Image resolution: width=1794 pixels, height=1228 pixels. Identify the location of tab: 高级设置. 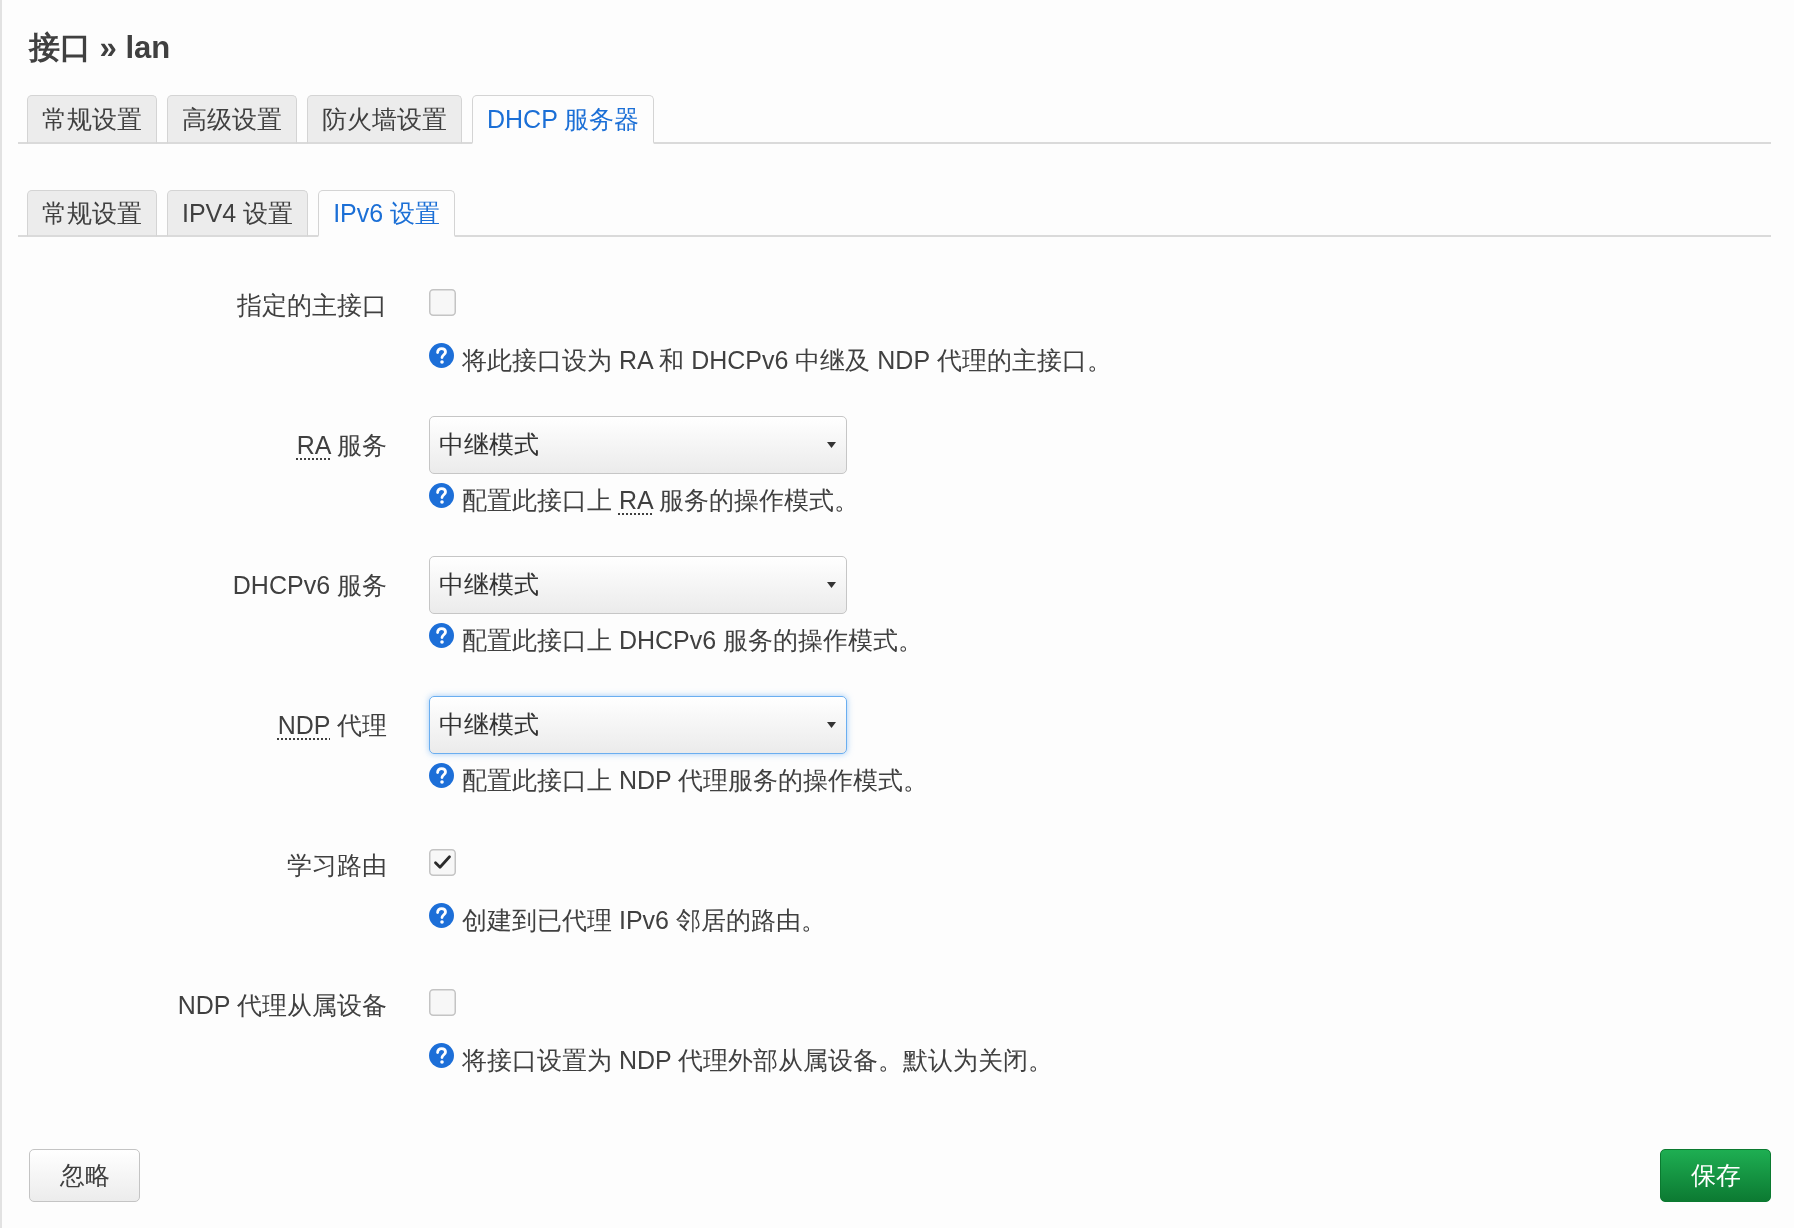
(232, 119).